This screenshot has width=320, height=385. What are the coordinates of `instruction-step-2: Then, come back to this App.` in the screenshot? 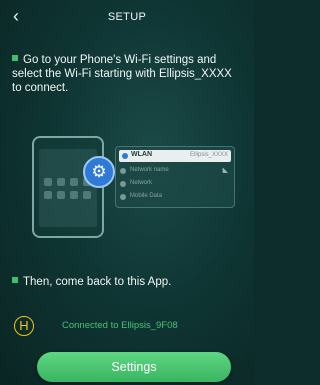 It's located at (122, 282).